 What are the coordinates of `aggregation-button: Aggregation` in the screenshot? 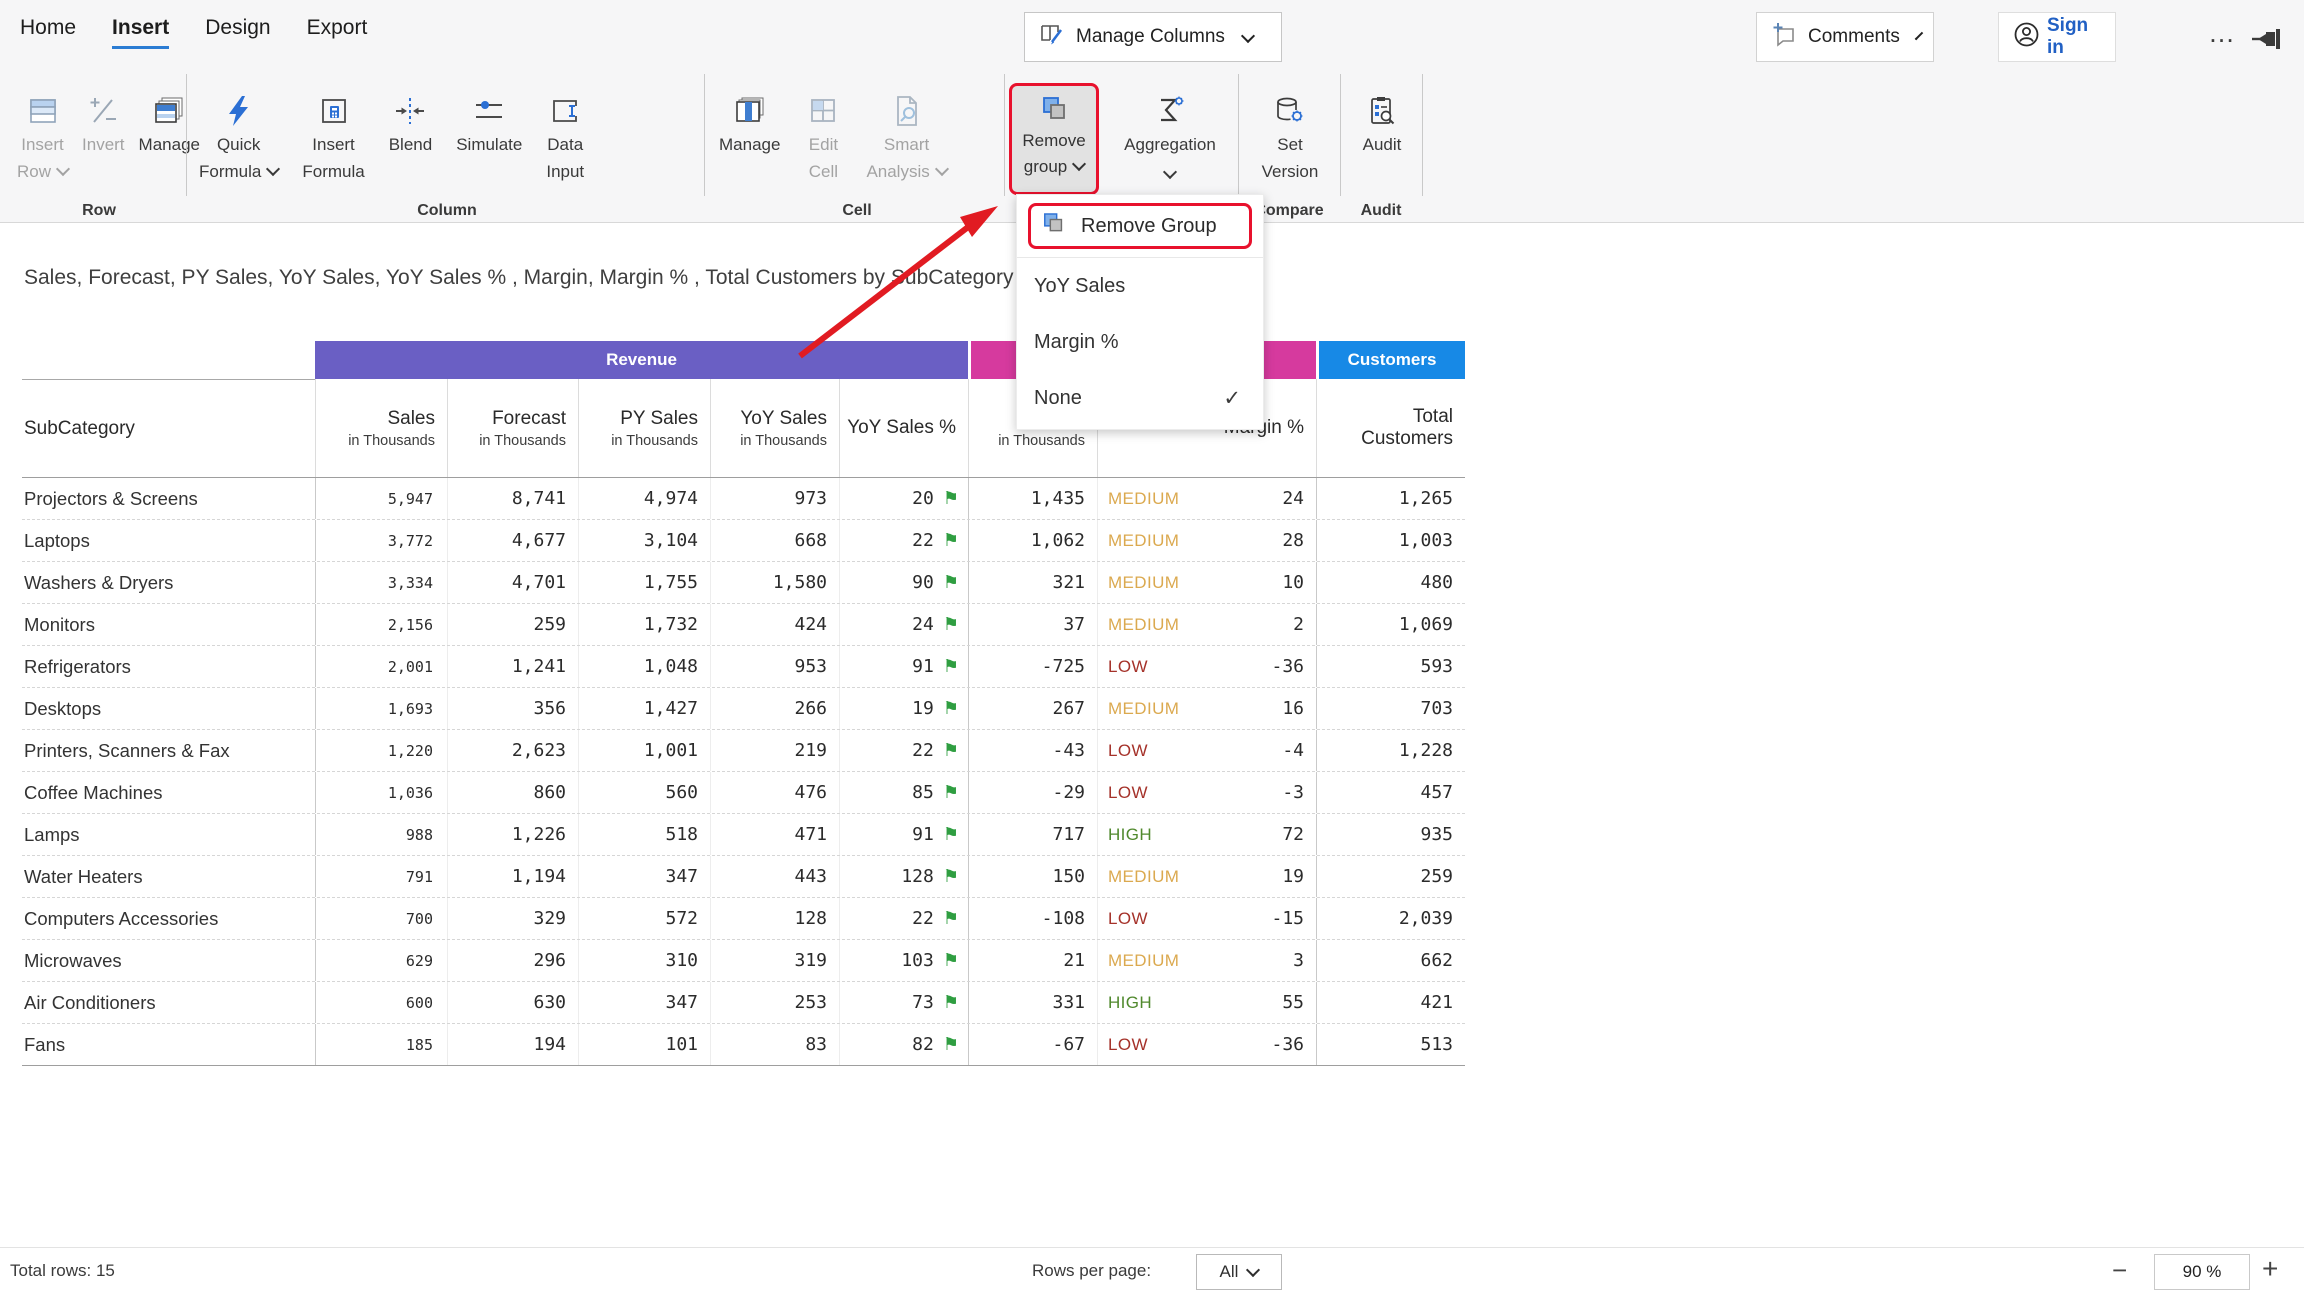 It's located at (1170, 134).